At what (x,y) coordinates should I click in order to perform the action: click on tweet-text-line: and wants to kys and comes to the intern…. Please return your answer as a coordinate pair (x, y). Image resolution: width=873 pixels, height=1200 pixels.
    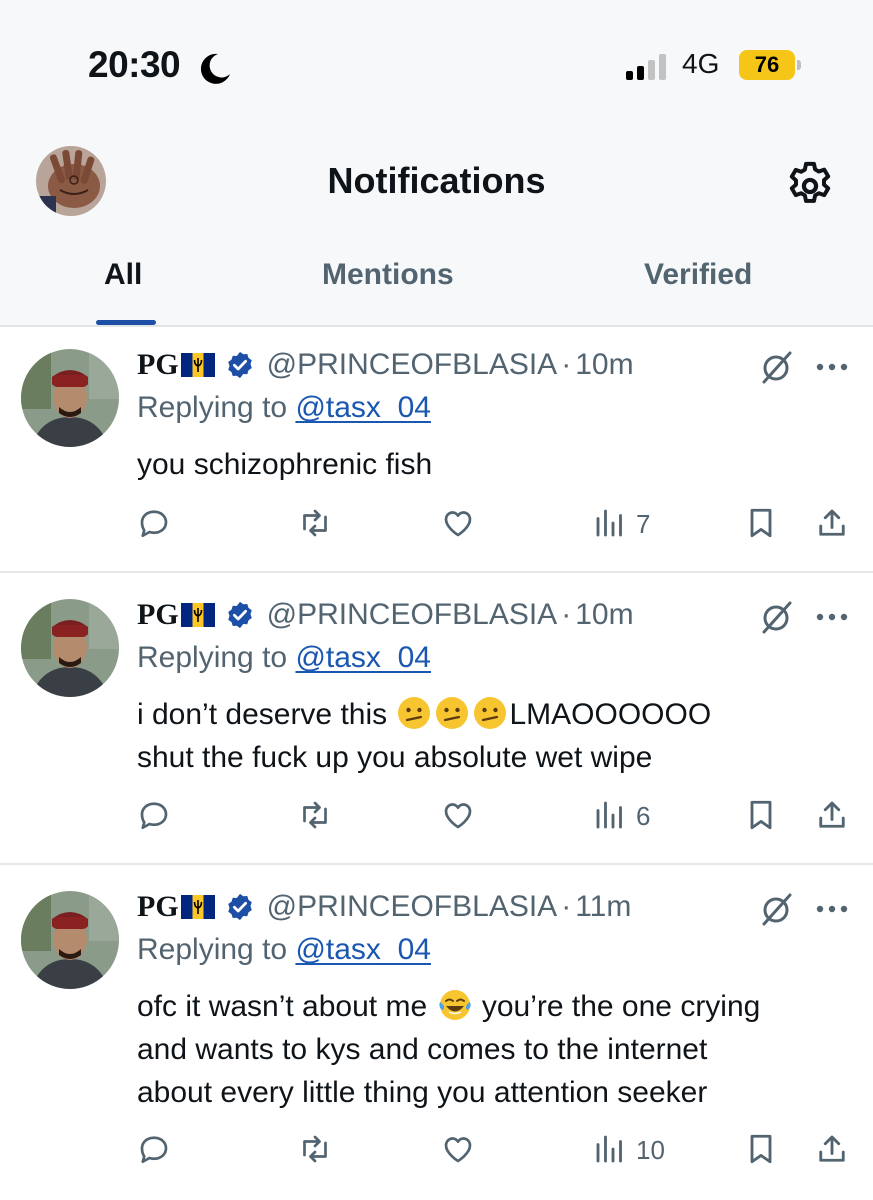
    Looking at the image, I should click on (422, 1049).